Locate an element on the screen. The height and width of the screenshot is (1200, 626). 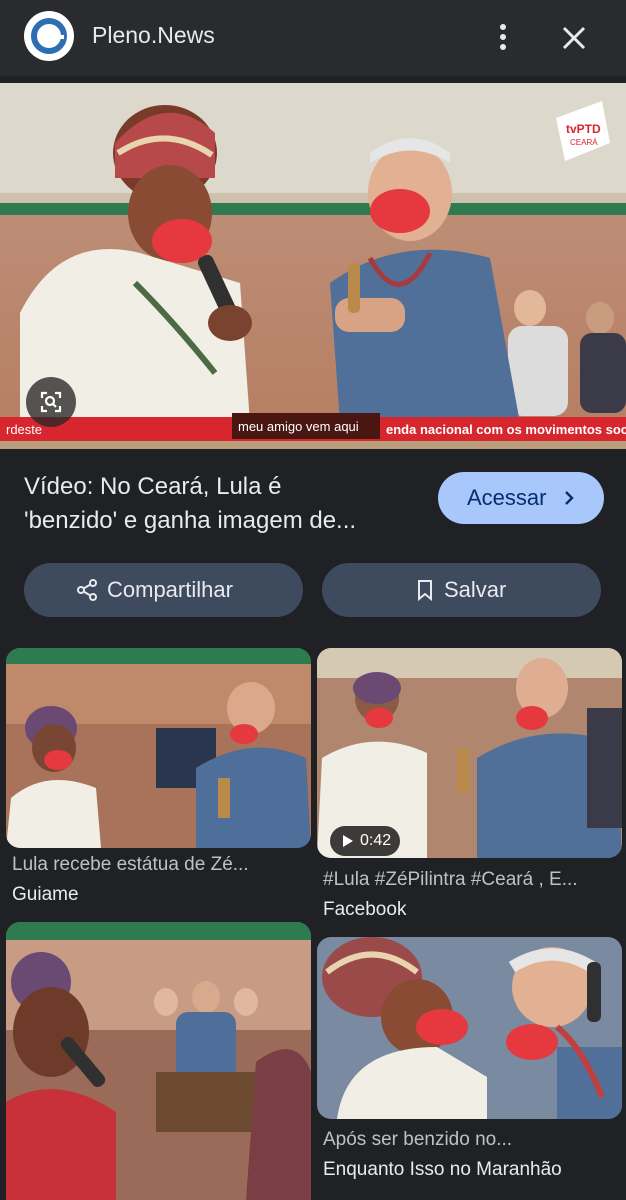
save-button: Salvar is located at coordinates (461, 590).